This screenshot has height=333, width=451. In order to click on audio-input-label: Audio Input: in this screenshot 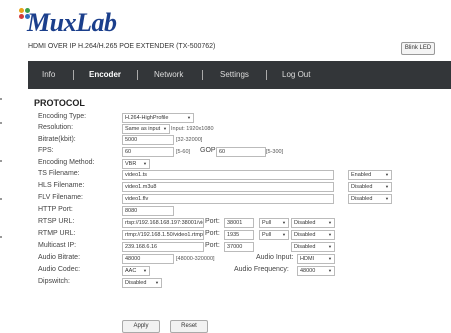, I will do `click(275, 257)`.